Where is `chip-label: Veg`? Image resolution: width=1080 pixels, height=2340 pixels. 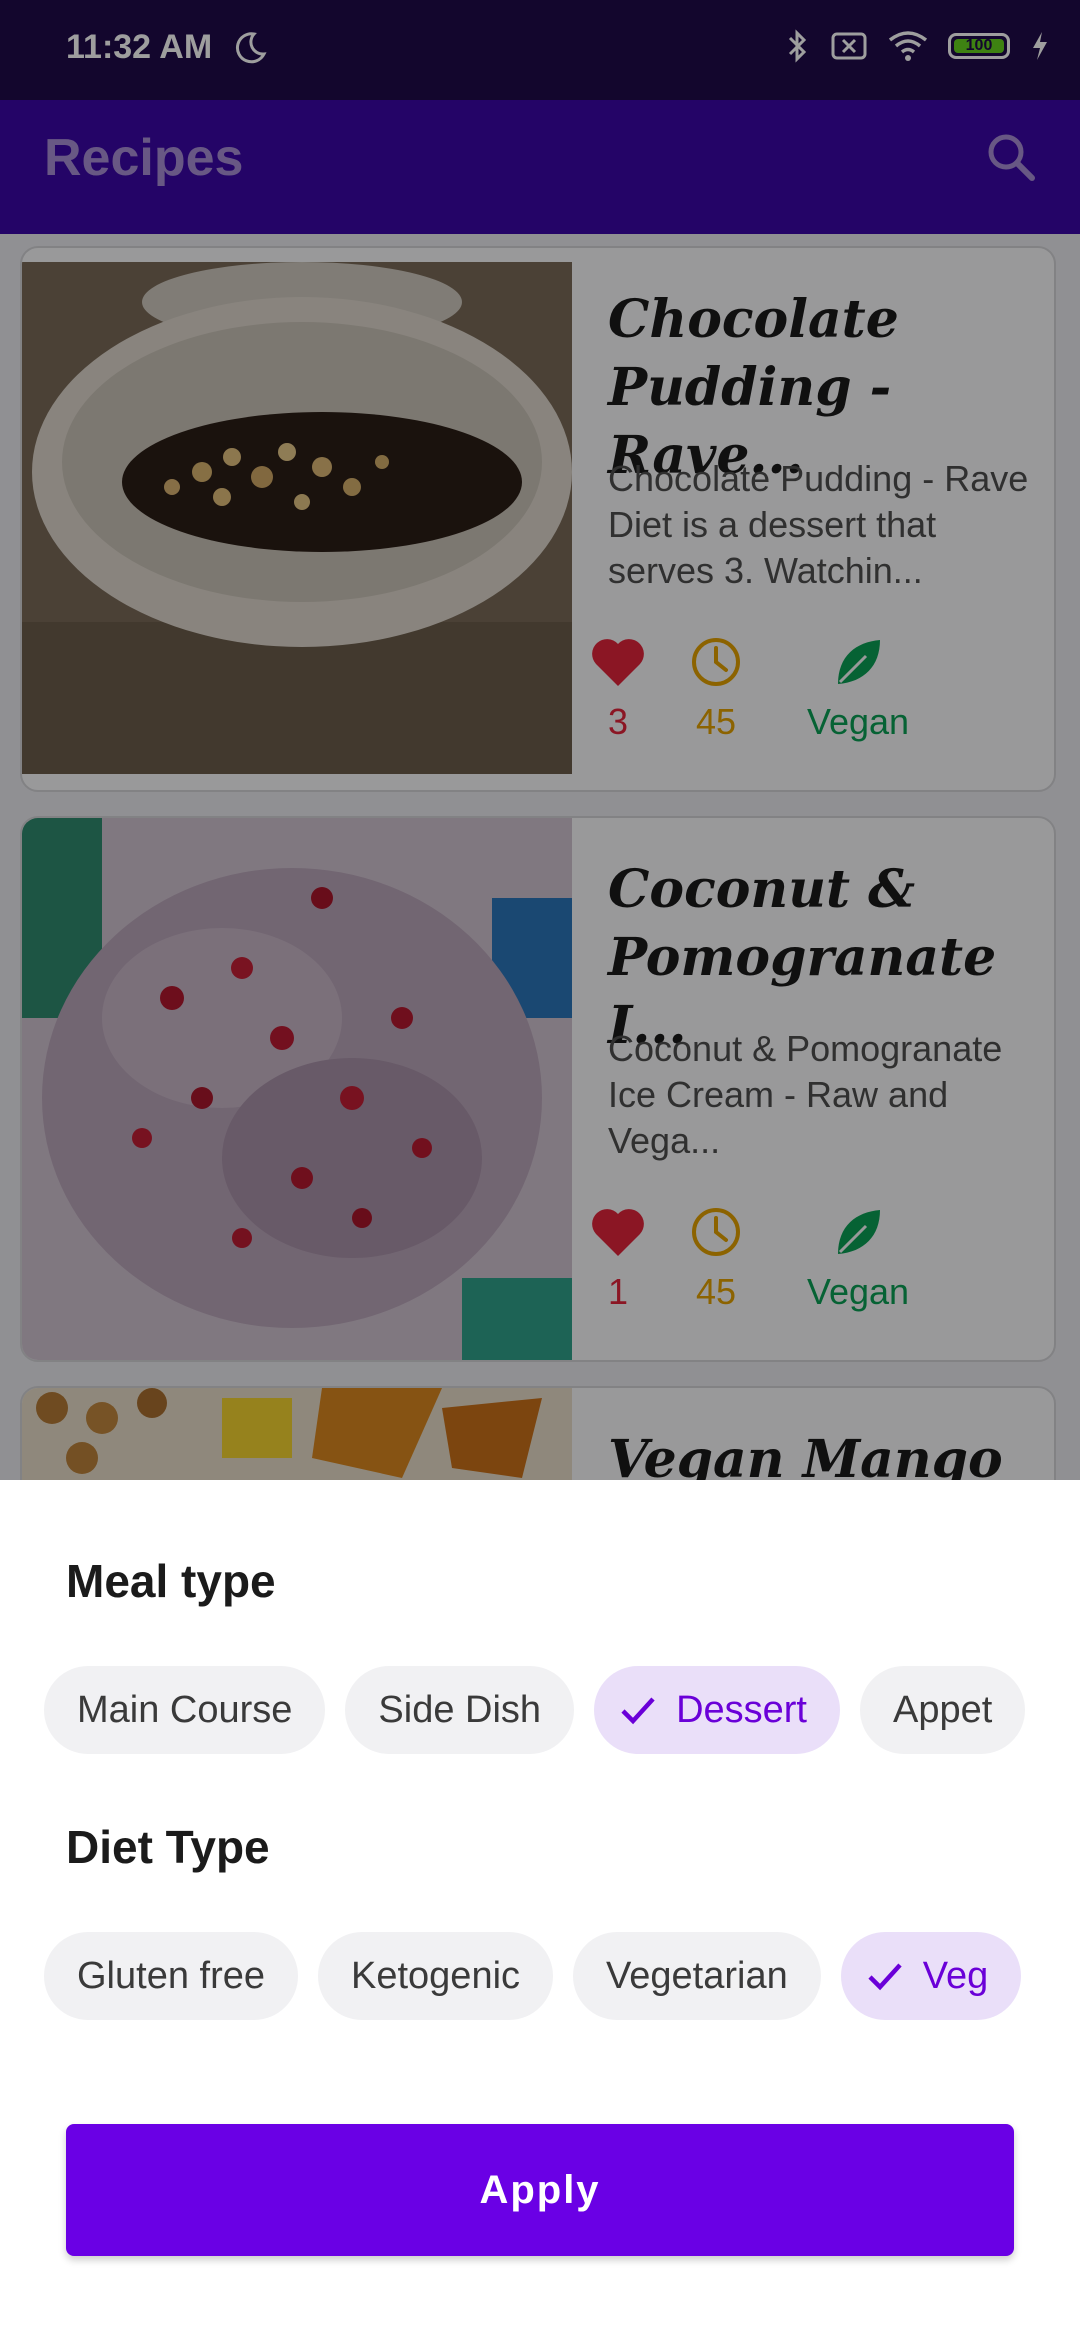
chip-label: Veg is located at coordinates (955, 1975).